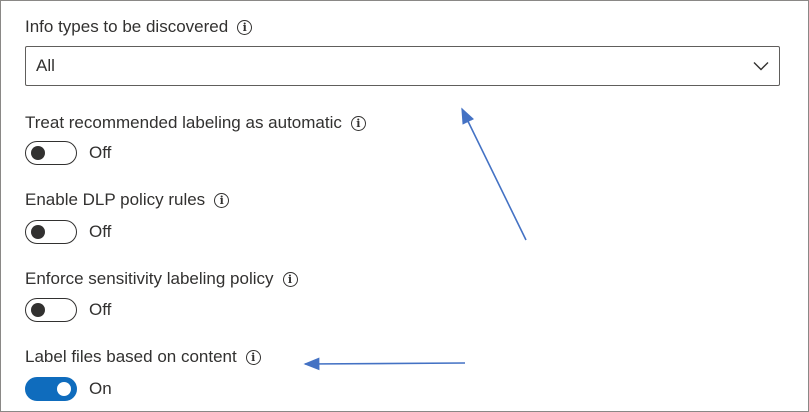  I want to click on chevron-down-icon, so click(761, 66).